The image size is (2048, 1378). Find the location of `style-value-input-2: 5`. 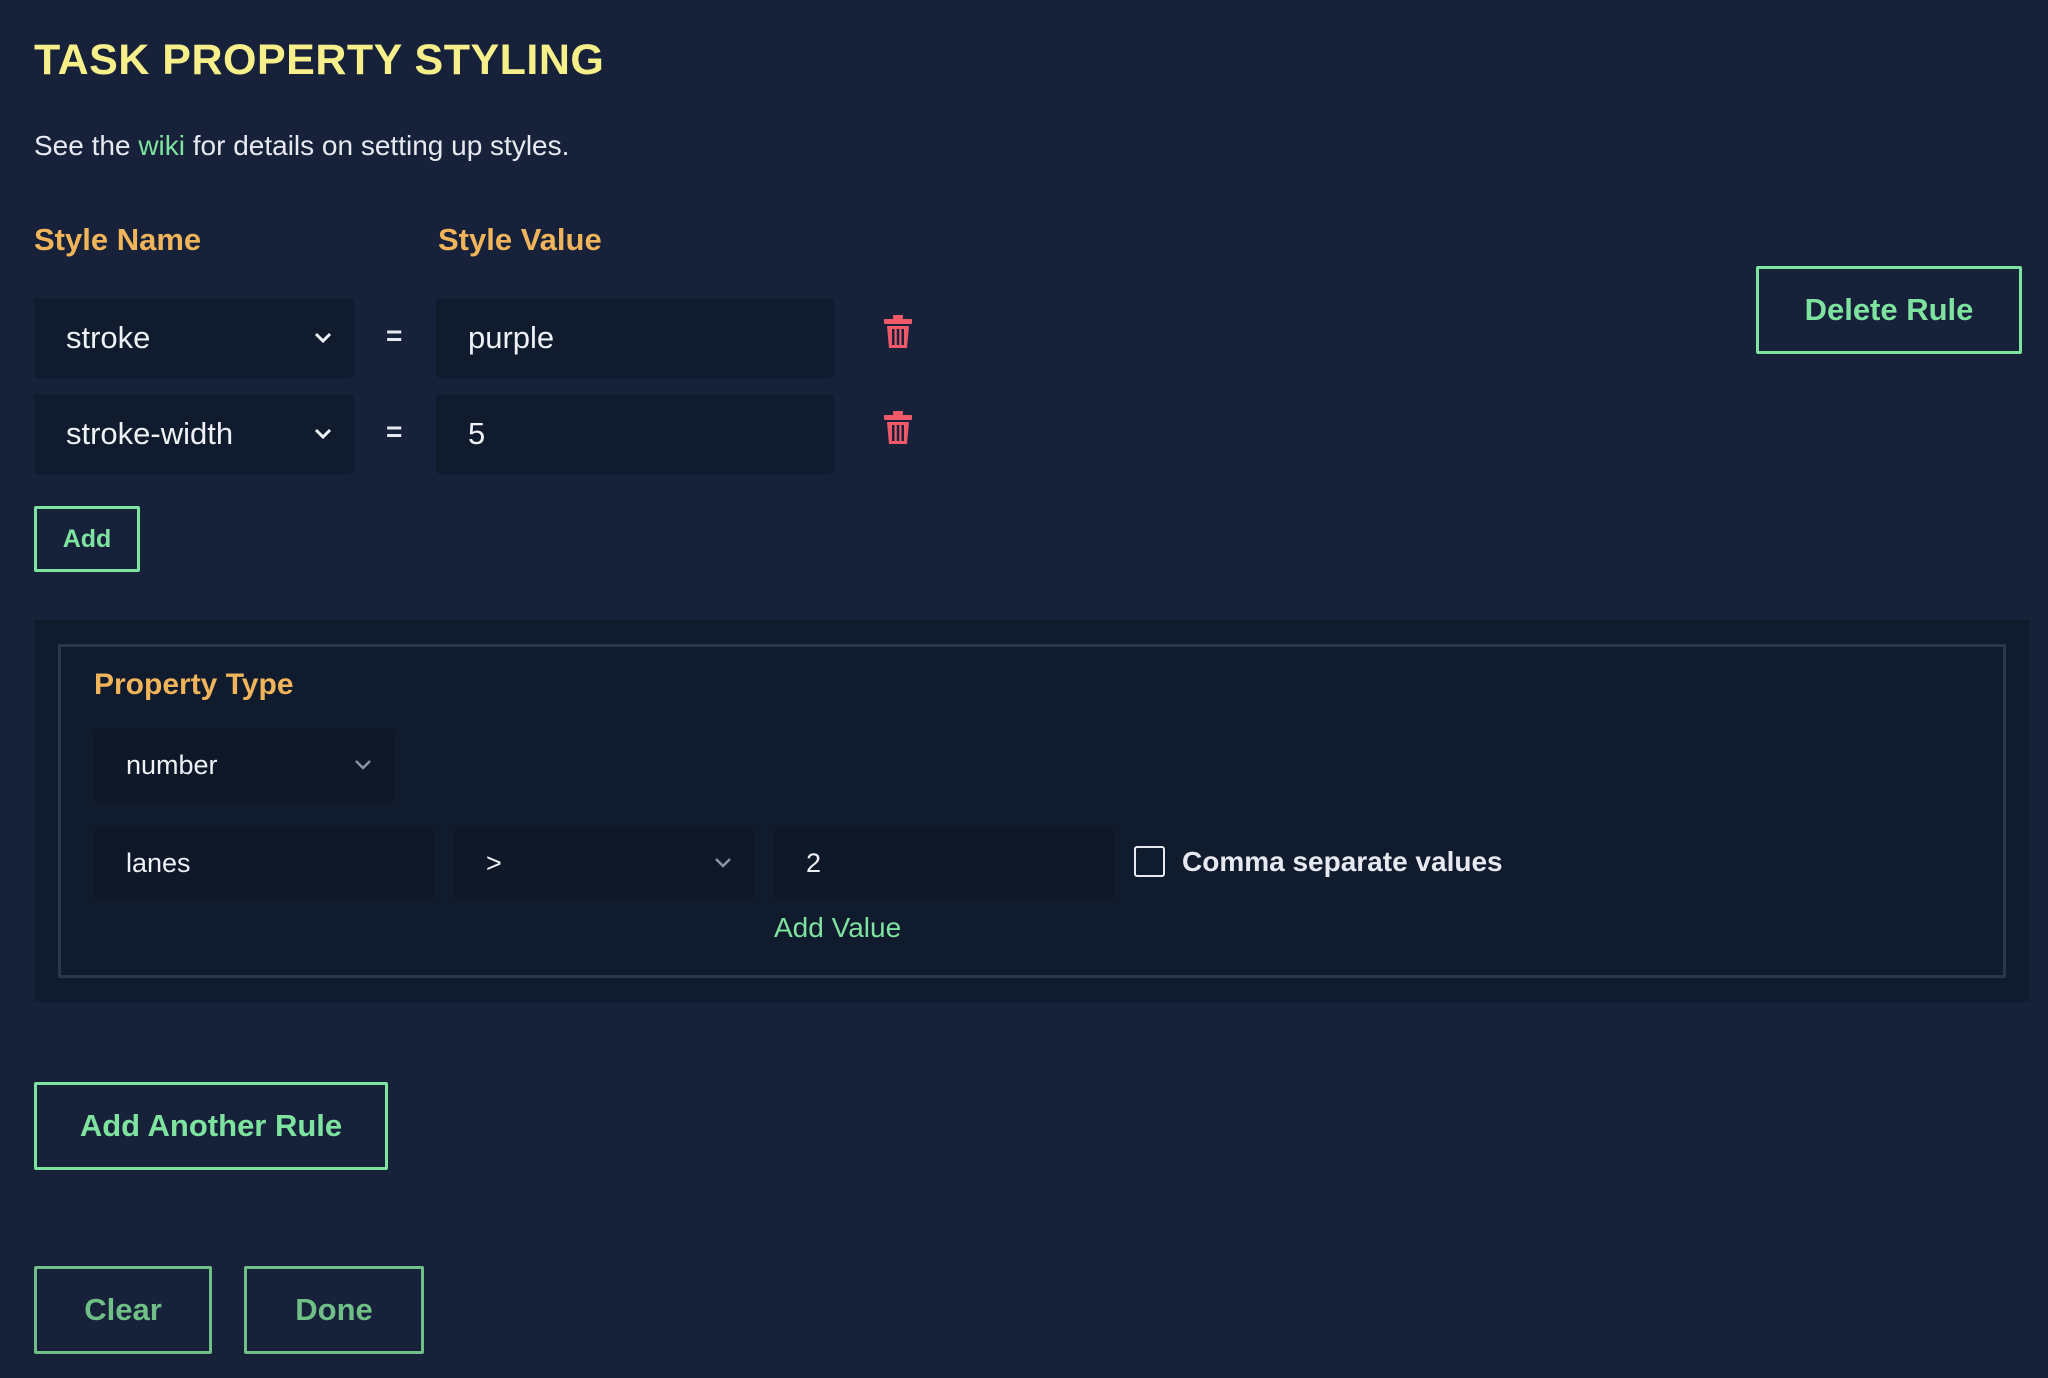

style-value-input-2: 5 is located at coordinates (635, 434).